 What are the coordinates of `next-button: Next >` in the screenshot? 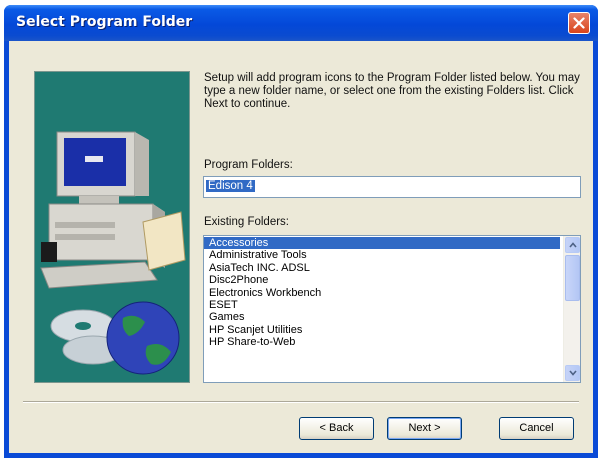 It's located at (424, 428).